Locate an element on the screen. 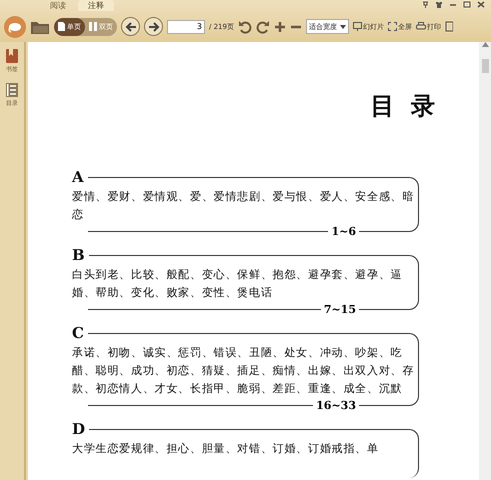  back-button is located at coordinates (130, 26).